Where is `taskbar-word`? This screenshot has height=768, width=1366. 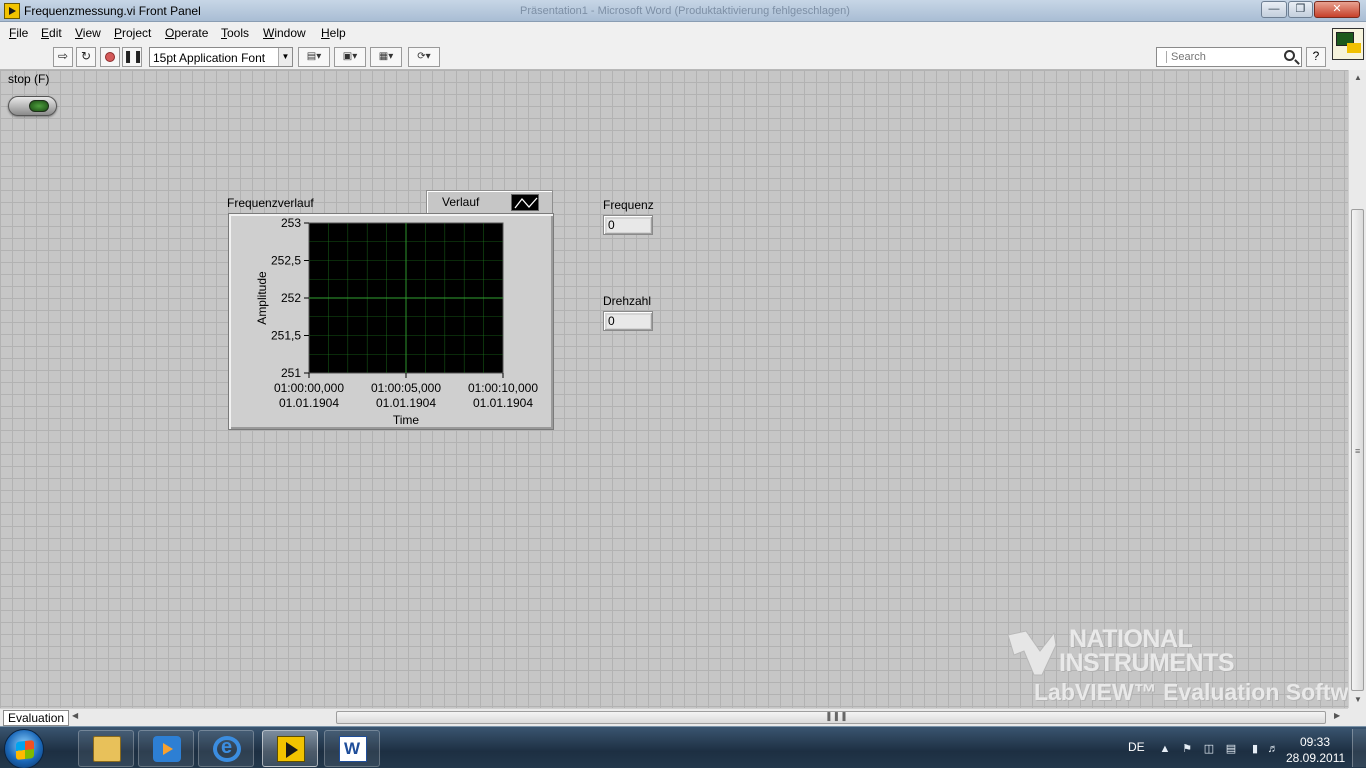 taskbar-word is located at coordinates (352, 748).